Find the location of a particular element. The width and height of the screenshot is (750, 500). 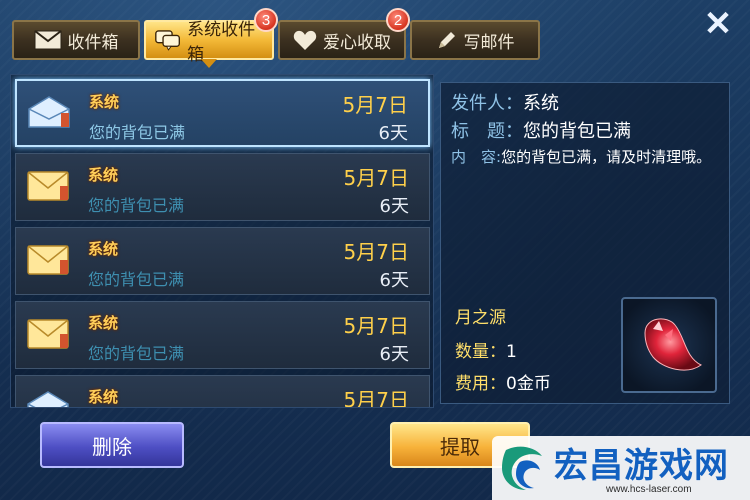

tab-love-collect: 爱心收取 2 is located at coordinates (344, 34).